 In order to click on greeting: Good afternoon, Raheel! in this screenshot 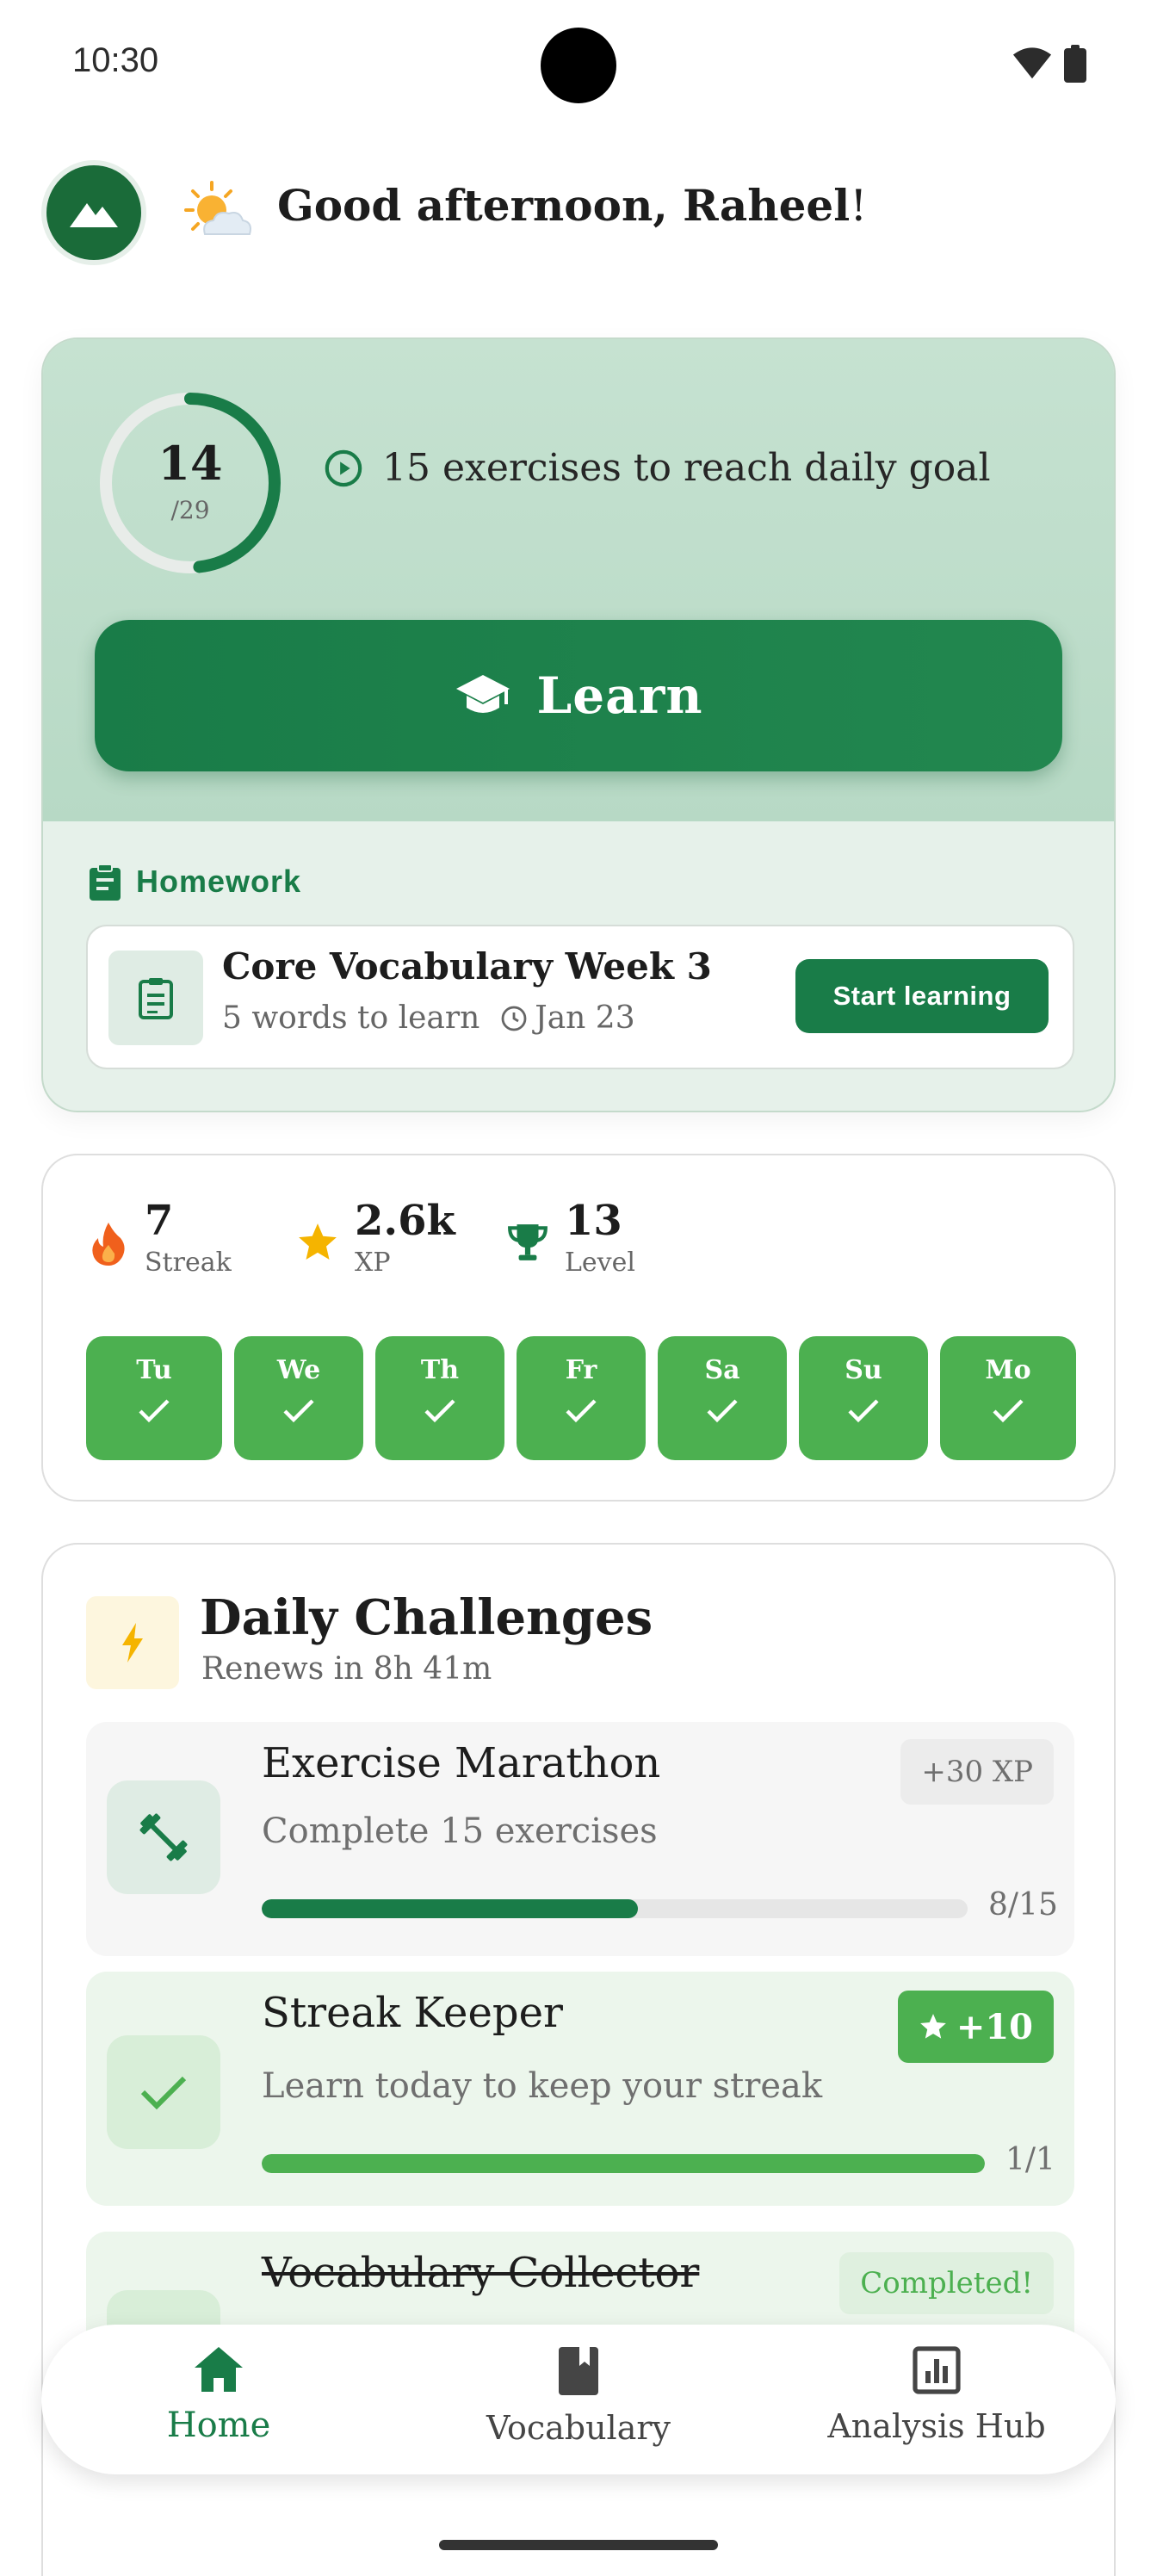, I will do `click(572, 206)`.